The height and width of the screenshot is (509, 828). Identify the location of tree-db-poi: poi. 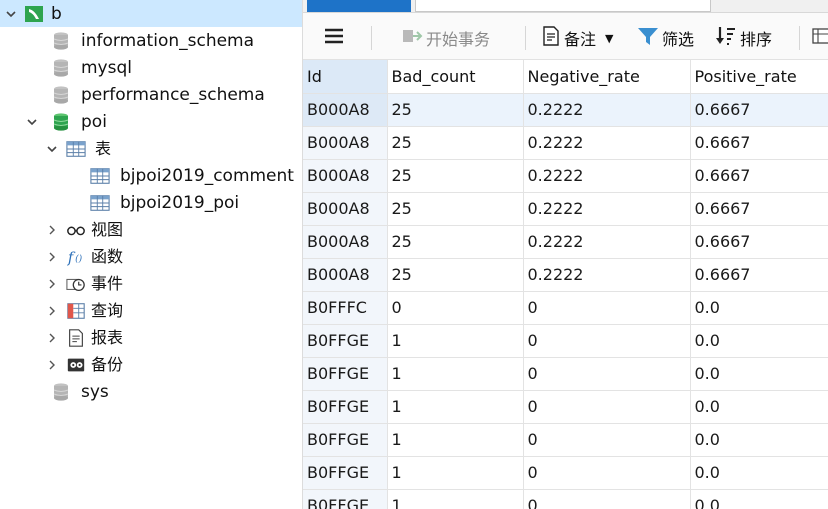
(151, 121).